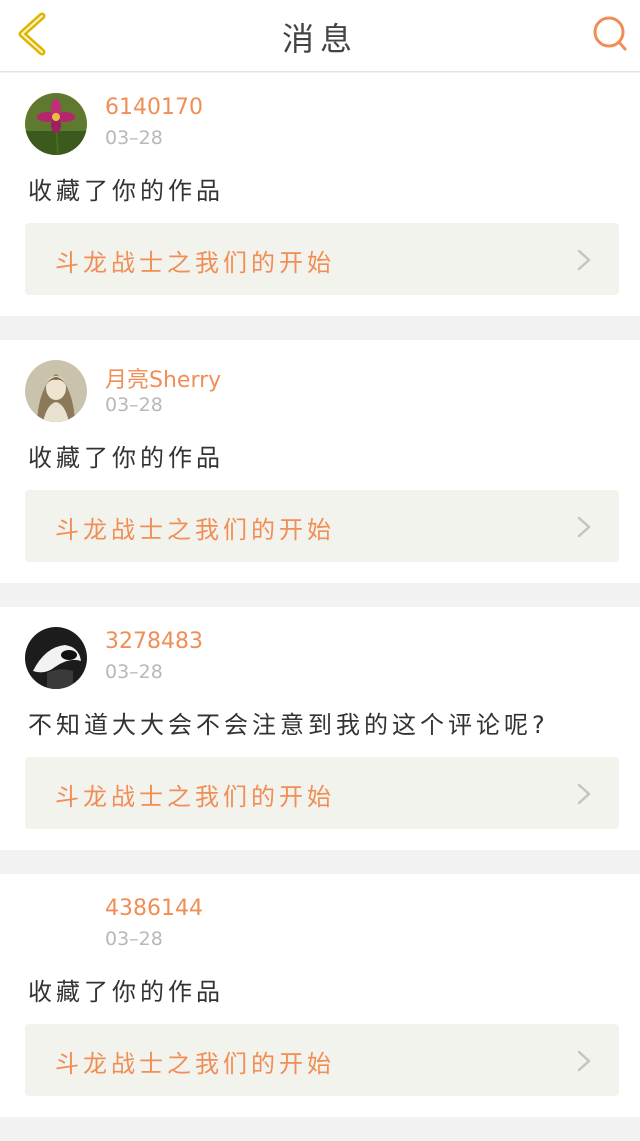 This screenshot has width=640, height=1141. Describe the element at coordinates (163, 378) in the screenshot. I see `username: 月亮Sherry` at that location.